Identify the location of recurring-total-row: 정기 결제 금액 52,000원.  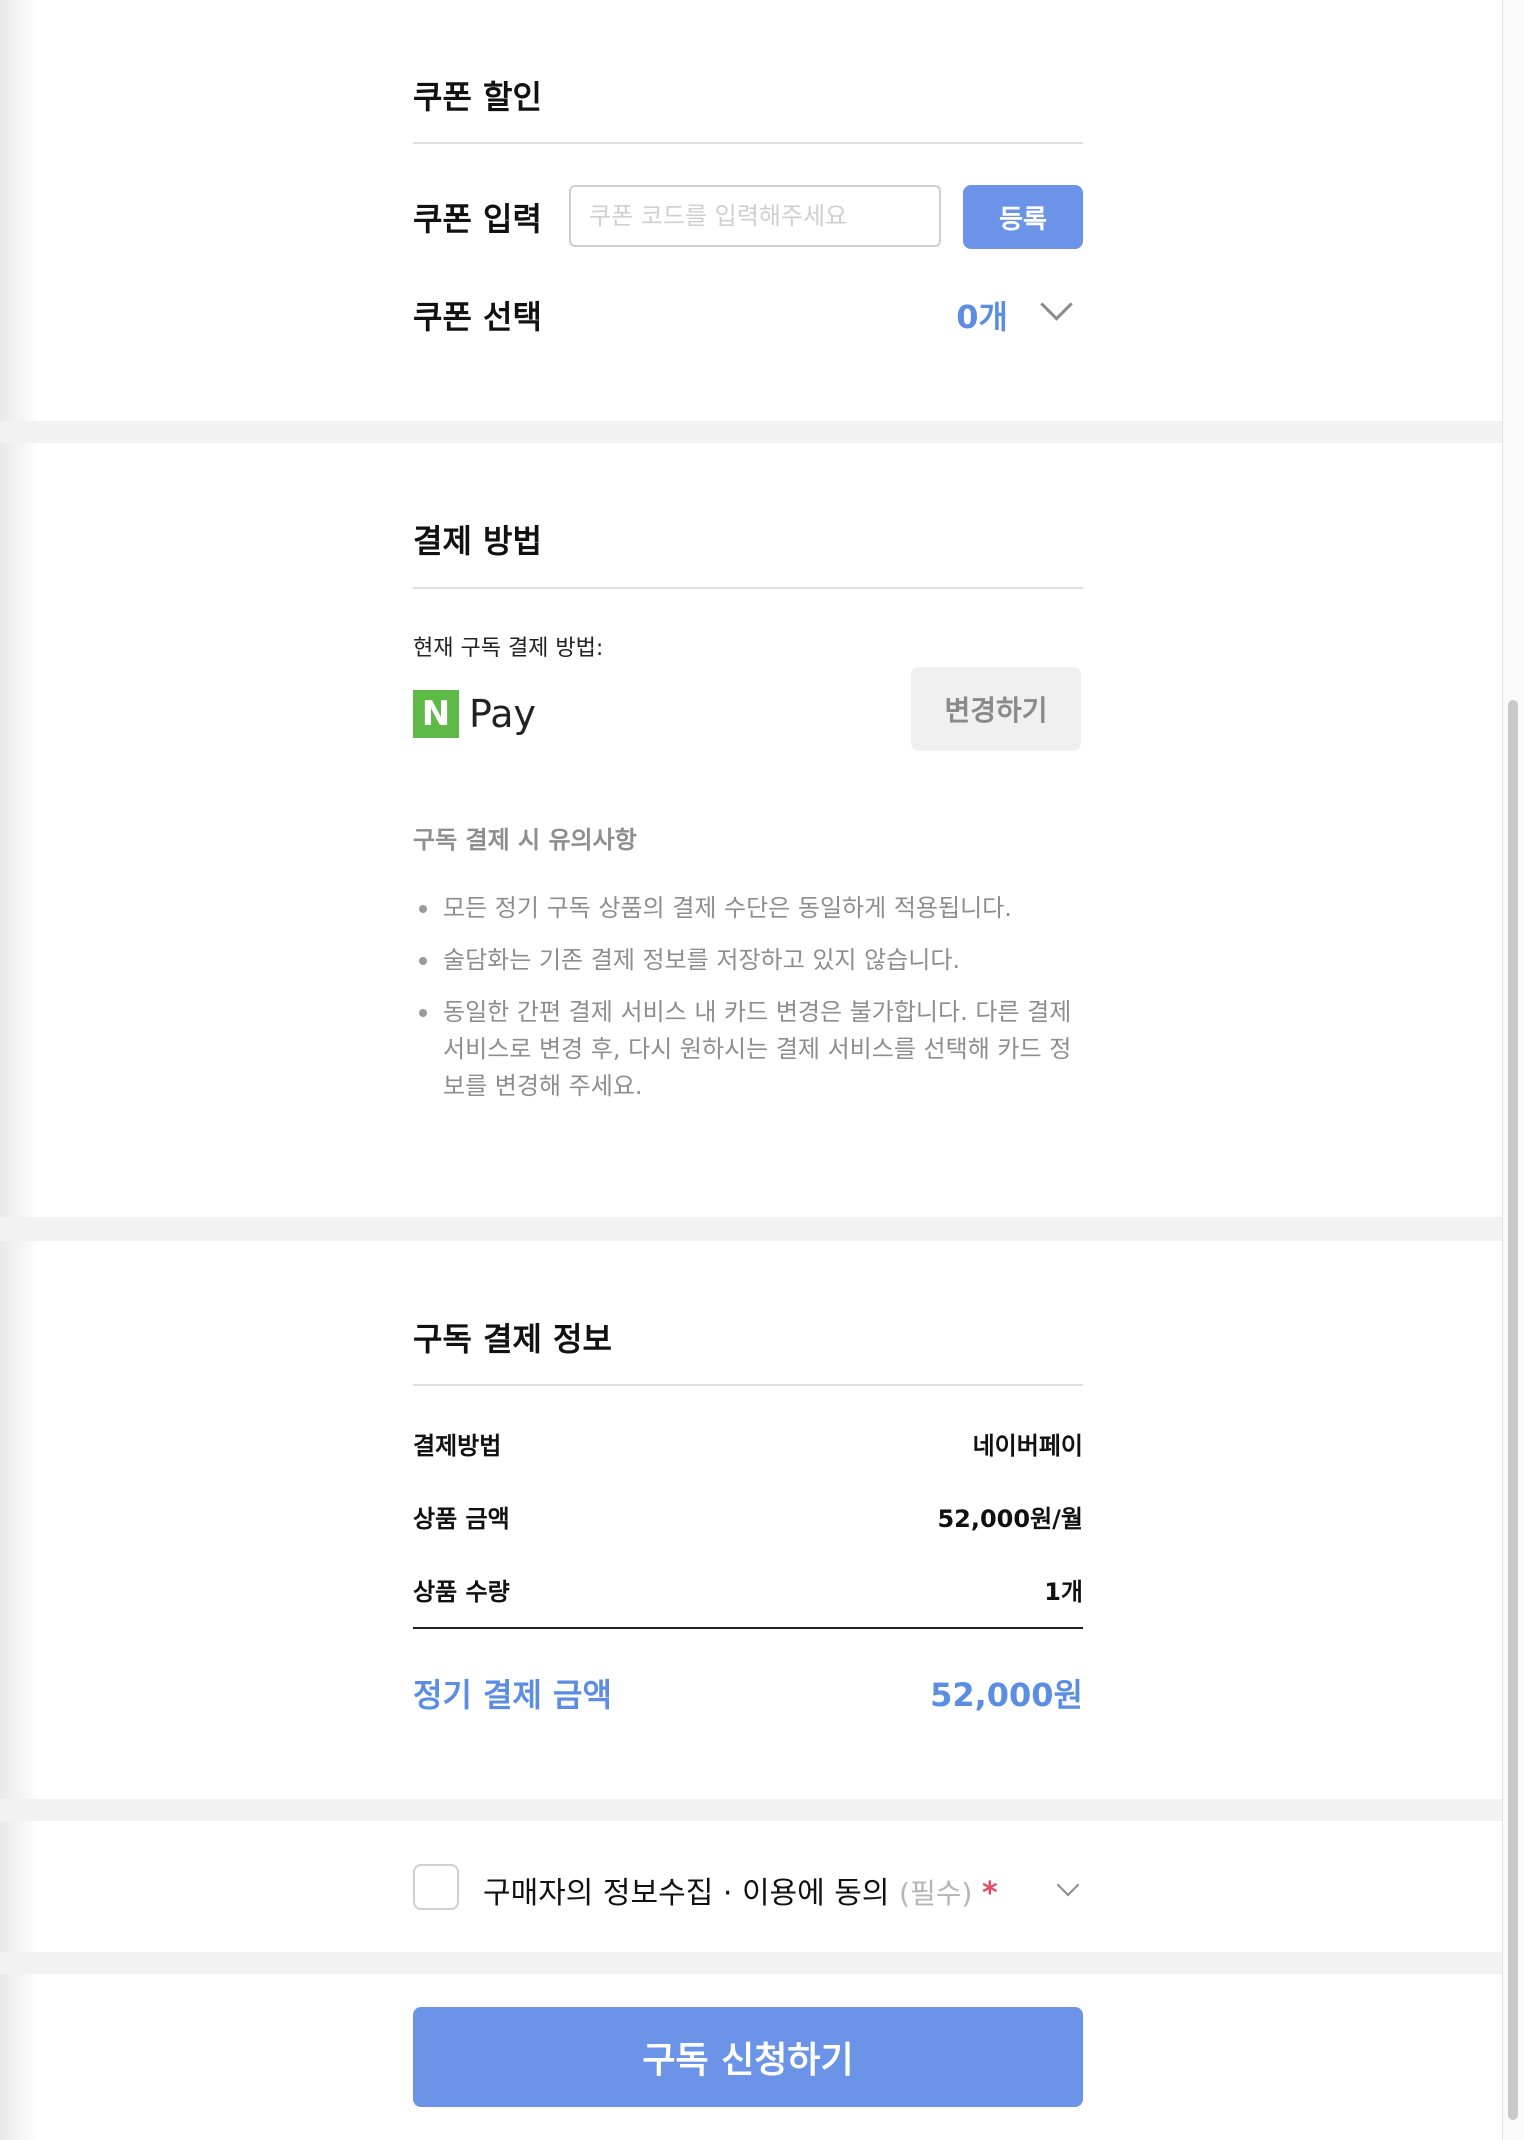
(748, 1692).